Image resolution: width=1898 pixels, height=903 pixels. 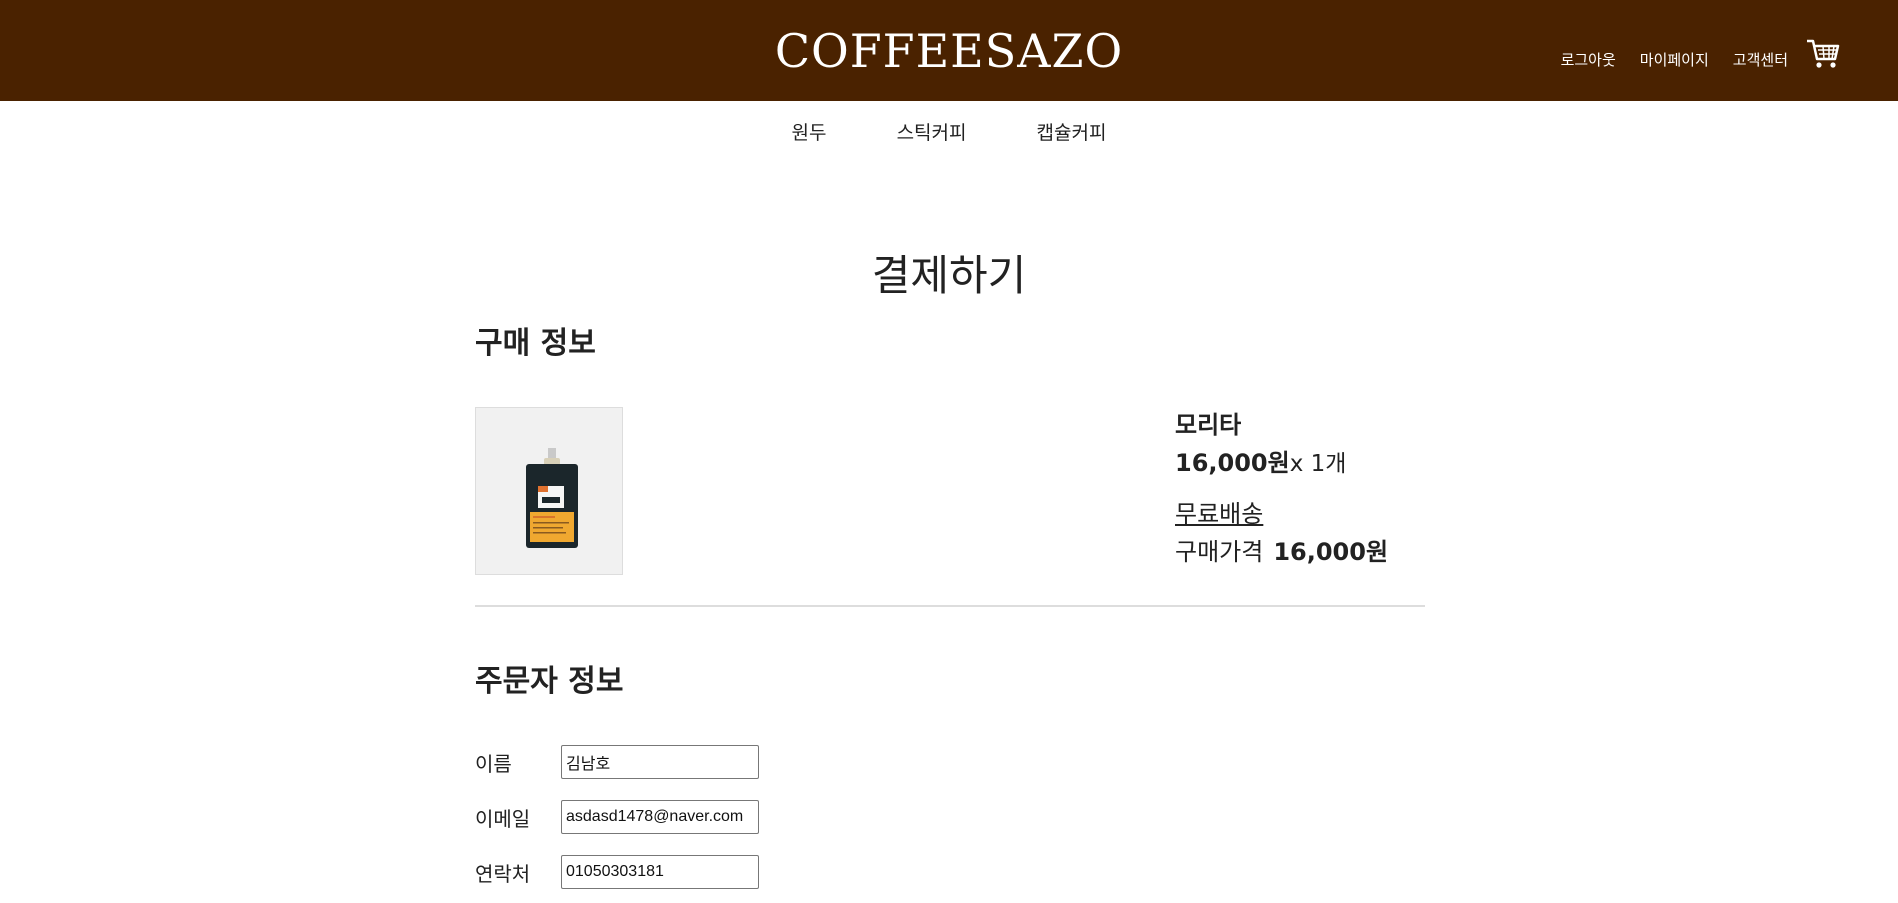 I want to click on name-label: 이름, so click(x=493, y=764).